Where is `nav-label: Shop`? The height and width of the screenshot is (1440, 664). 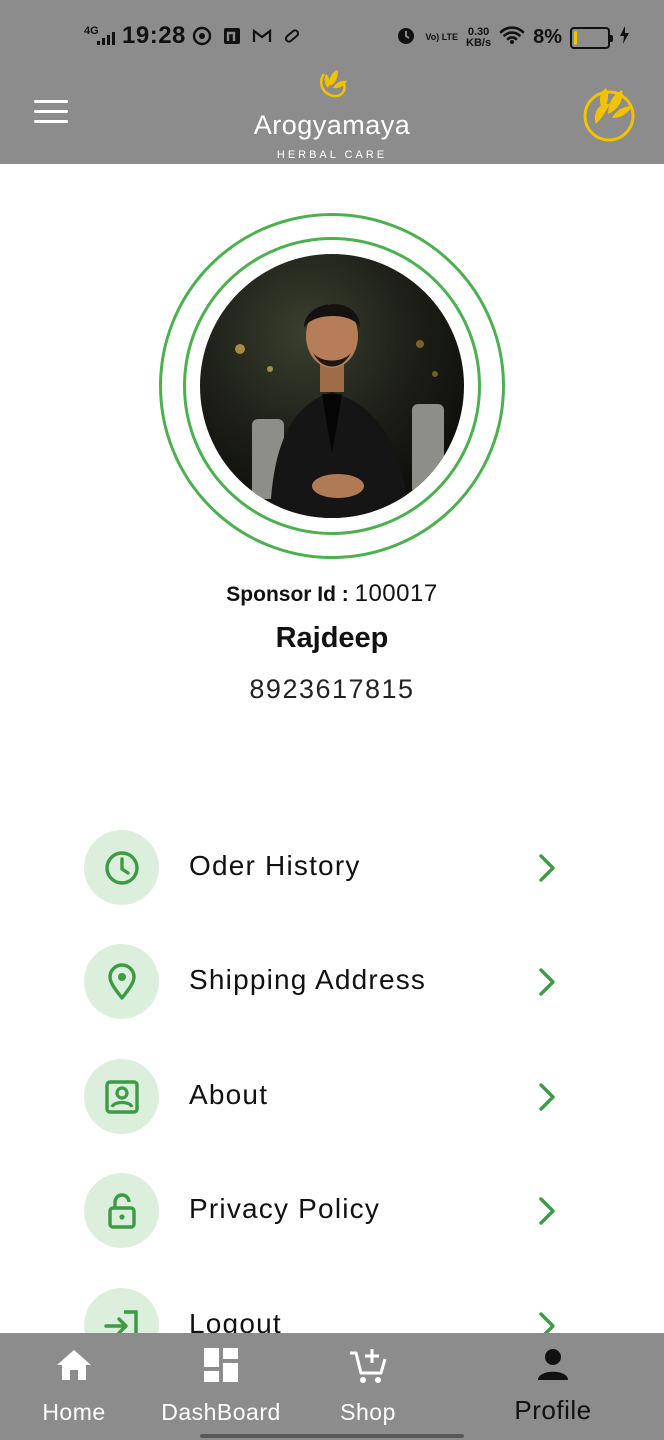
nav-label: Shop is located at coordinates (368, 1412).